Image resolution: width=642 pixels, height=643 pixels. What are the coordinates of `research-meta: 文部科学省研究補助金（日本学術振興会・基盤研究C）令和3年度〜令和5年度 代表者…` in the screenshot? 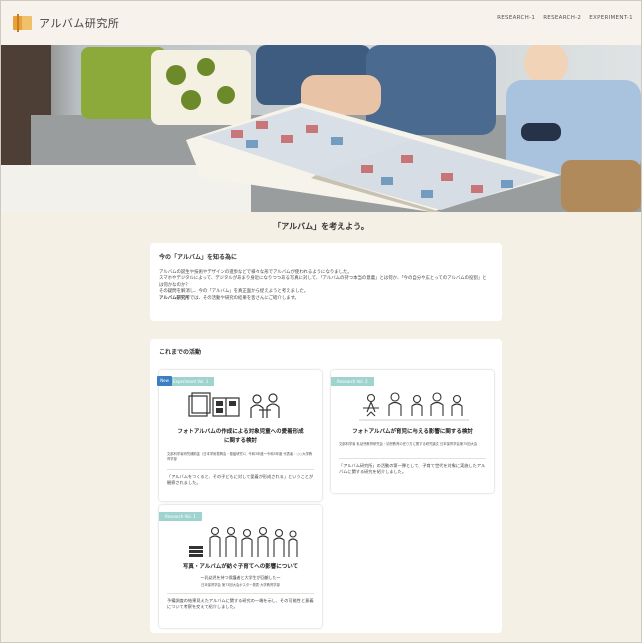 It's located at (240, 456).